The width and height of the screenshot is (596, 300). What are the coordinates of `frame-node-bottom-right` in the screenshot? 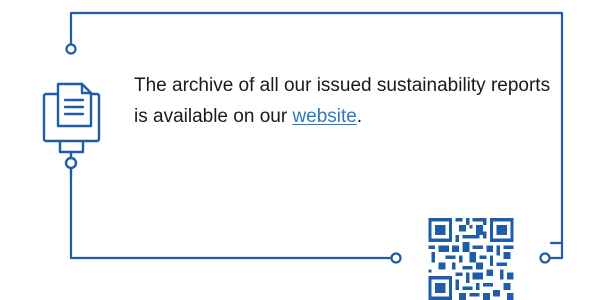 It's located at (545, 258).